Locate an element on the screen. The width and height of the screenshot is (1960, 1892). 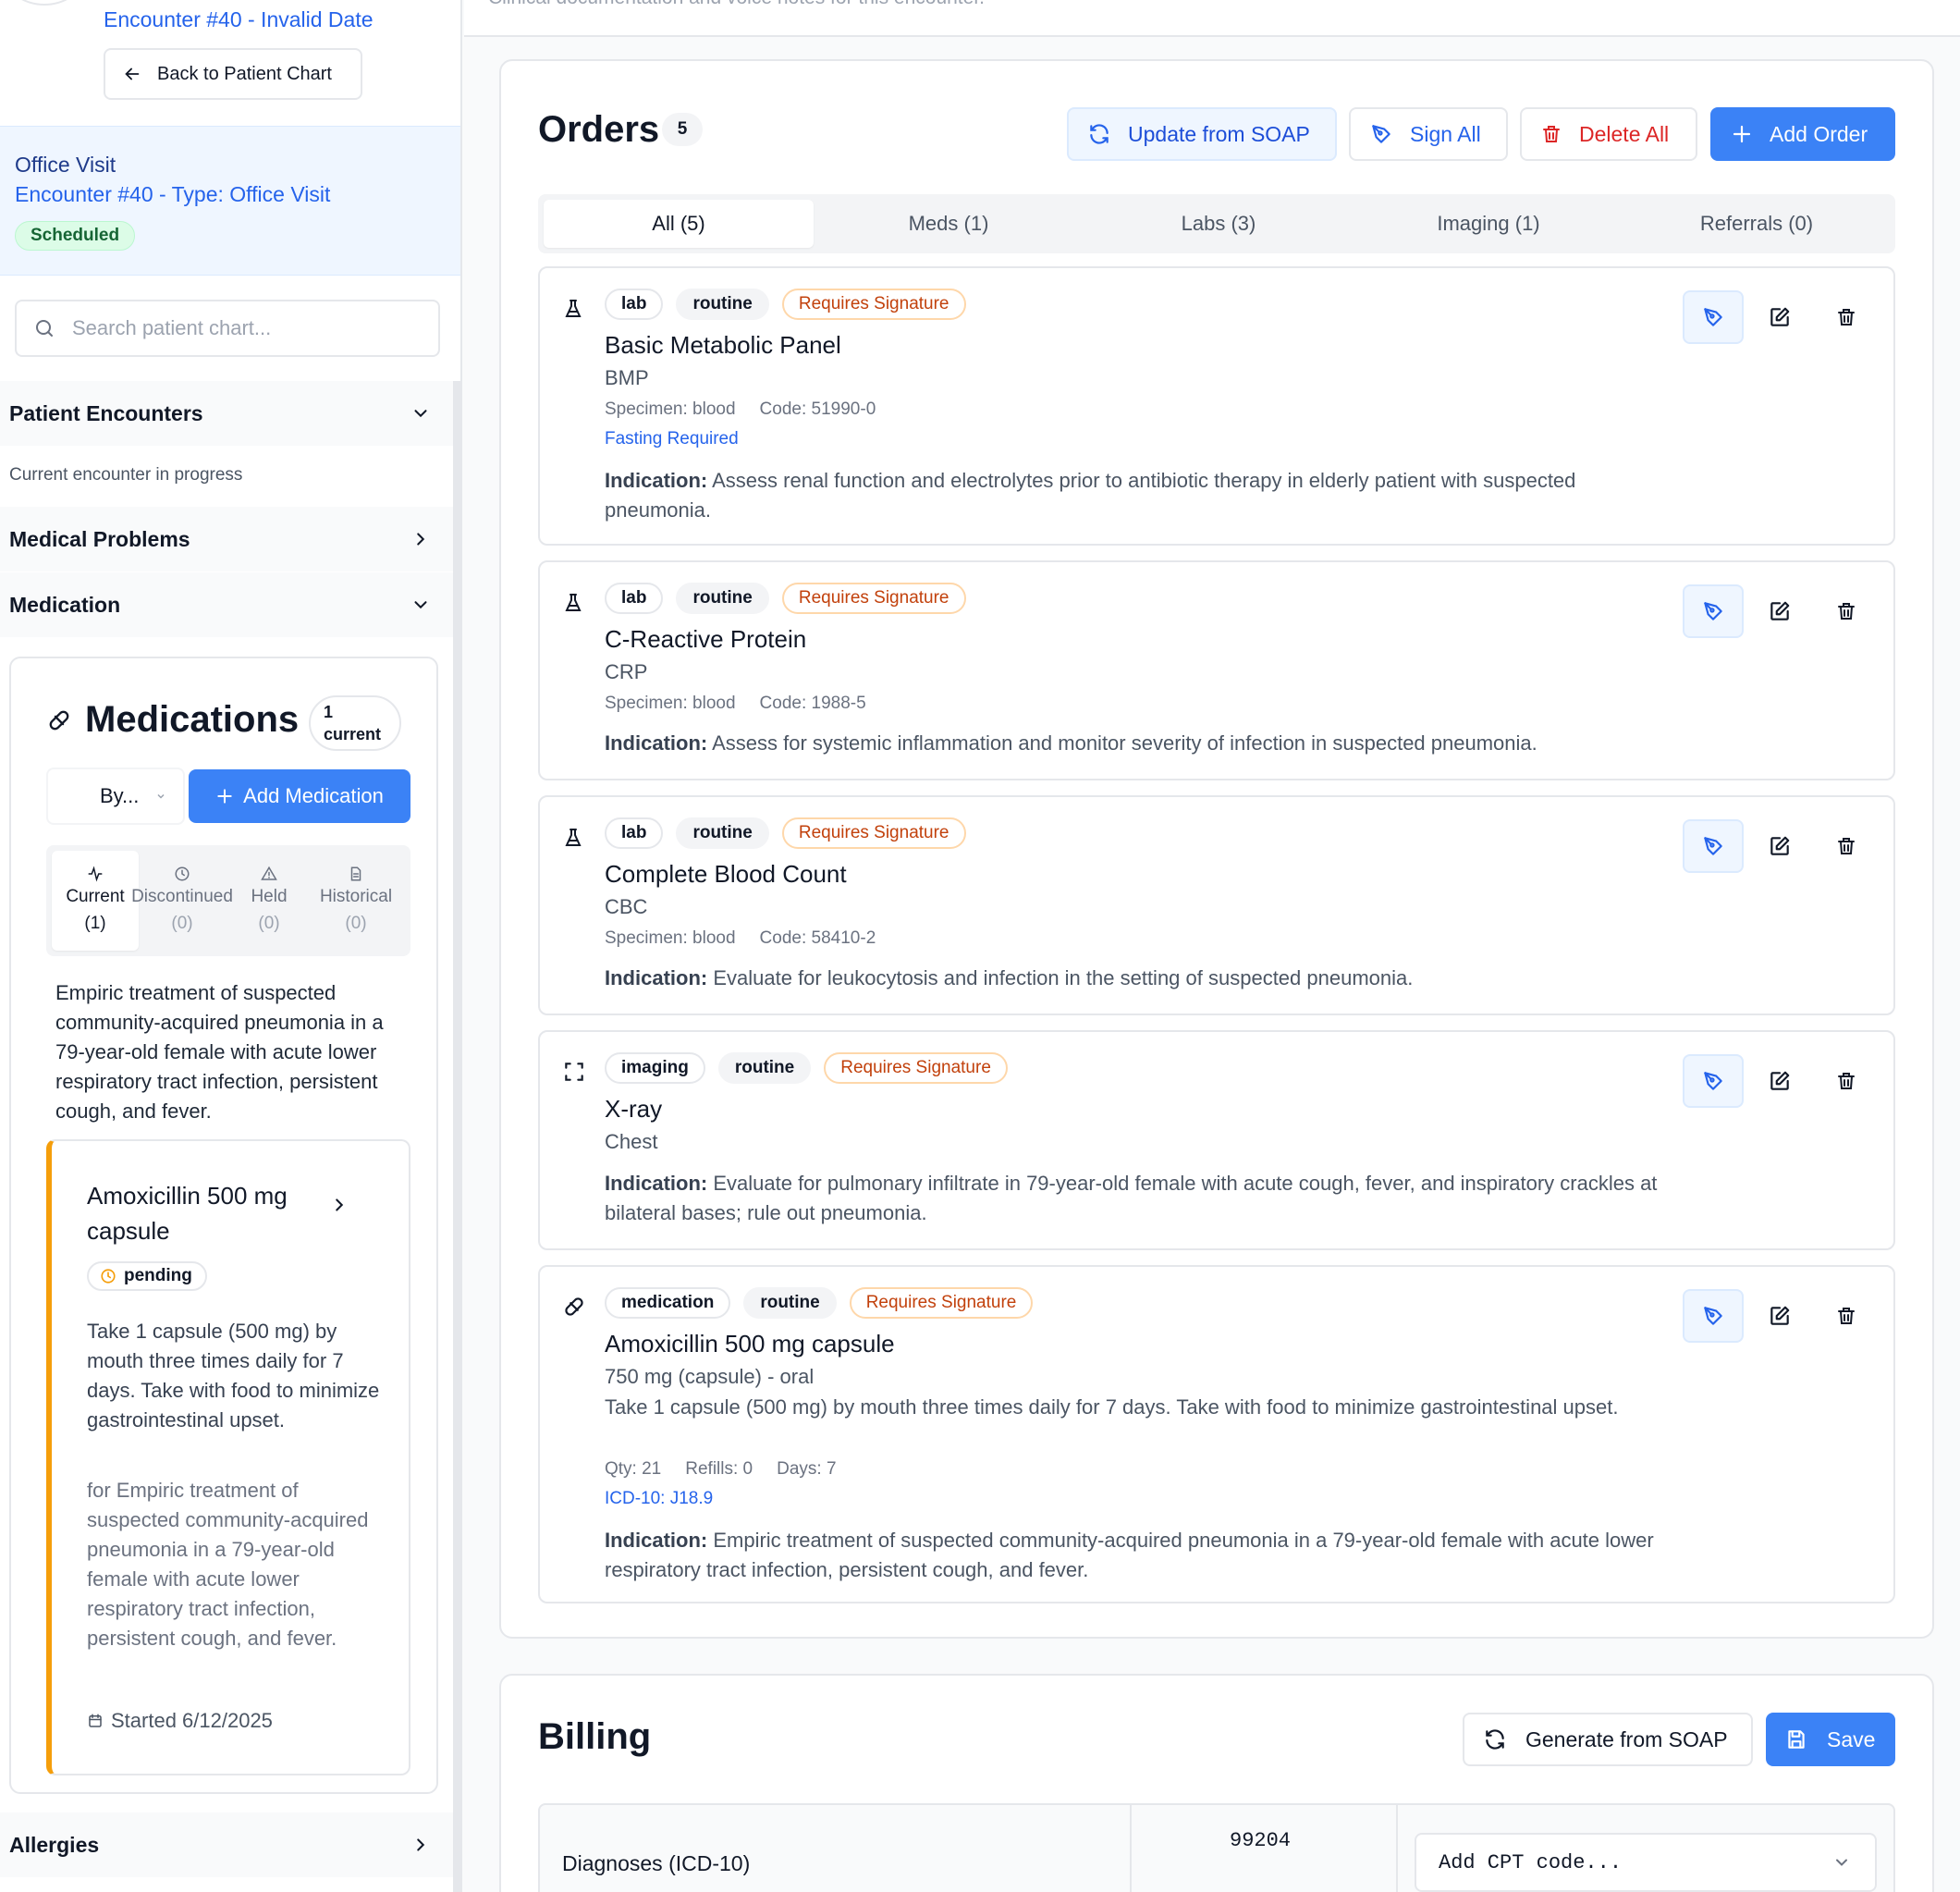
activity-icon is located at coordinates (95, 874).